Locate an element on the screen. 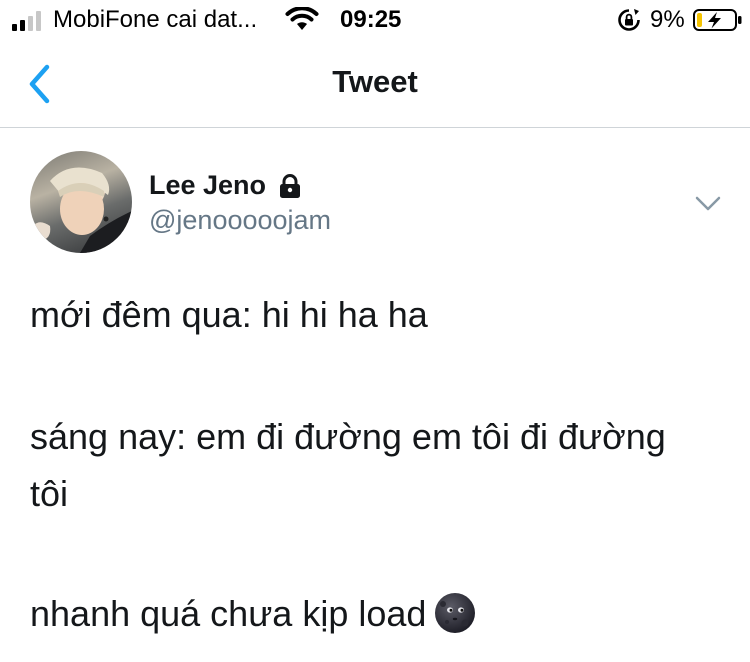 The width and height of the screenshot is (750, 662). author-display-name: Lee Jeno is located at coordinates (207, 185).